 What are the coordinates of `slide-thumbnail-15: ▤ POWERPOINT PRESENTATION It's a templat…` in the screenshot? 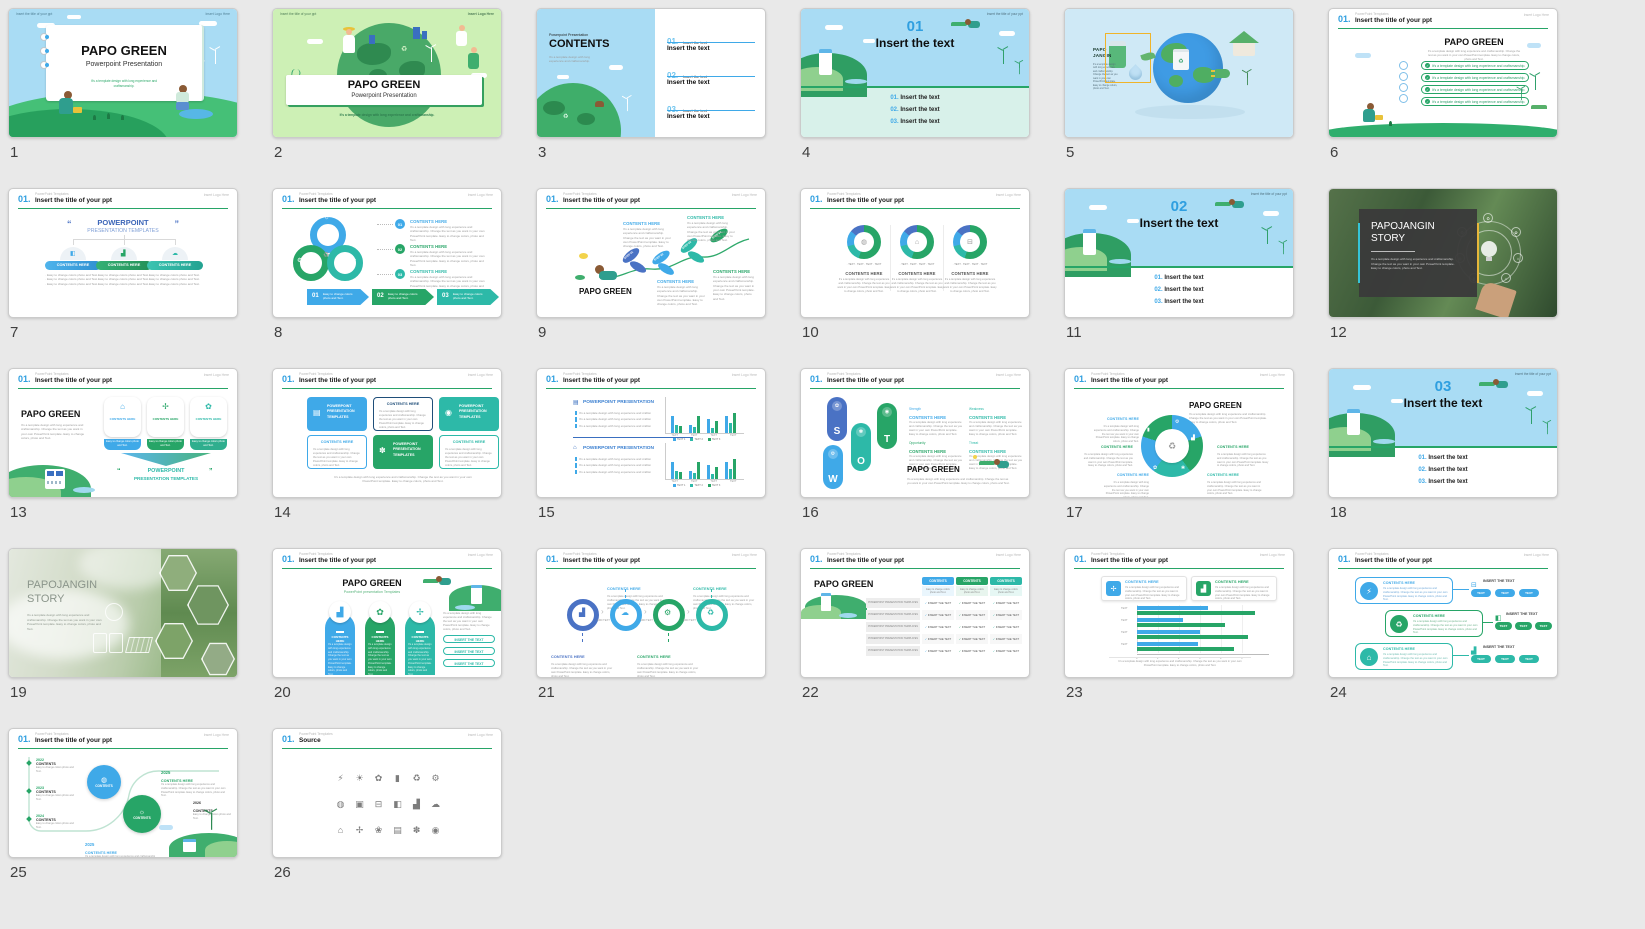 It's located at (651, 433).